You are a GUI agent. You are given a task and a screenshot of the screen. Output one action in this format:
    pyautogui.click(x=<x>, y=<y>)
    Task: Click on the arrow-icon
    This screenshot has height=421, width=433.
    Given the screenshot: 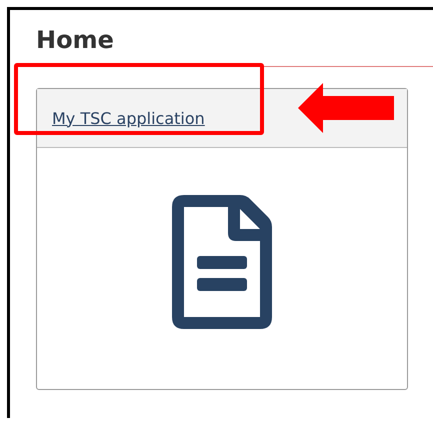 What is the action you would take?
    pyautogui.click(x=346, y=108)
    